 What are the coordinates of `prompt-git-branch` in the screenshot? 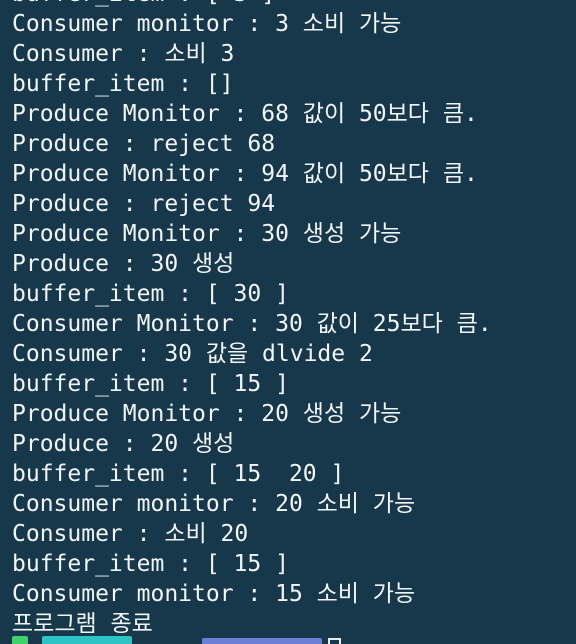 It's located at (262, 641).